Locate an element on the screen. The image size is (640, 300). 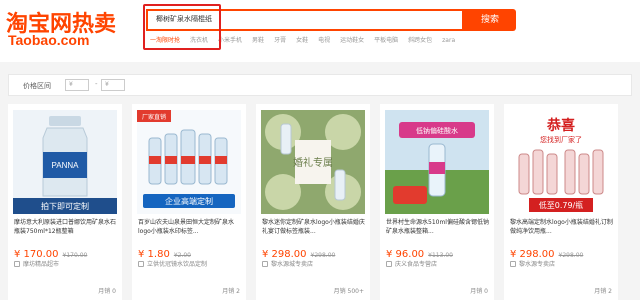
card-image-caption: 低钠偏硅酸水 is located at coordinates (437, 130).